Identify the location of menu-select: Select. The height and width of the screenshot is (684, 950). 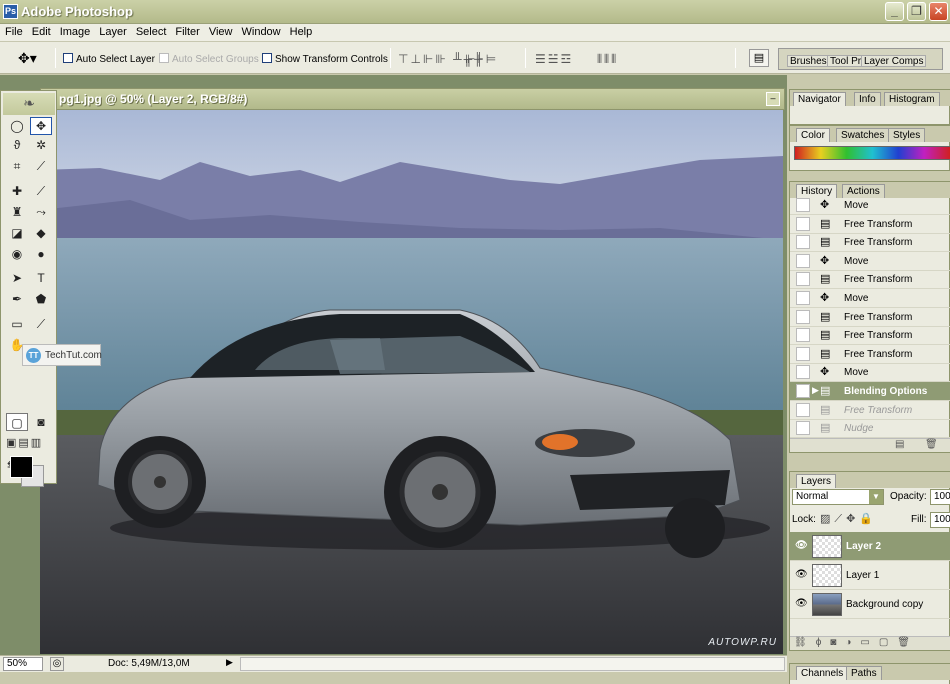
(151, 31).